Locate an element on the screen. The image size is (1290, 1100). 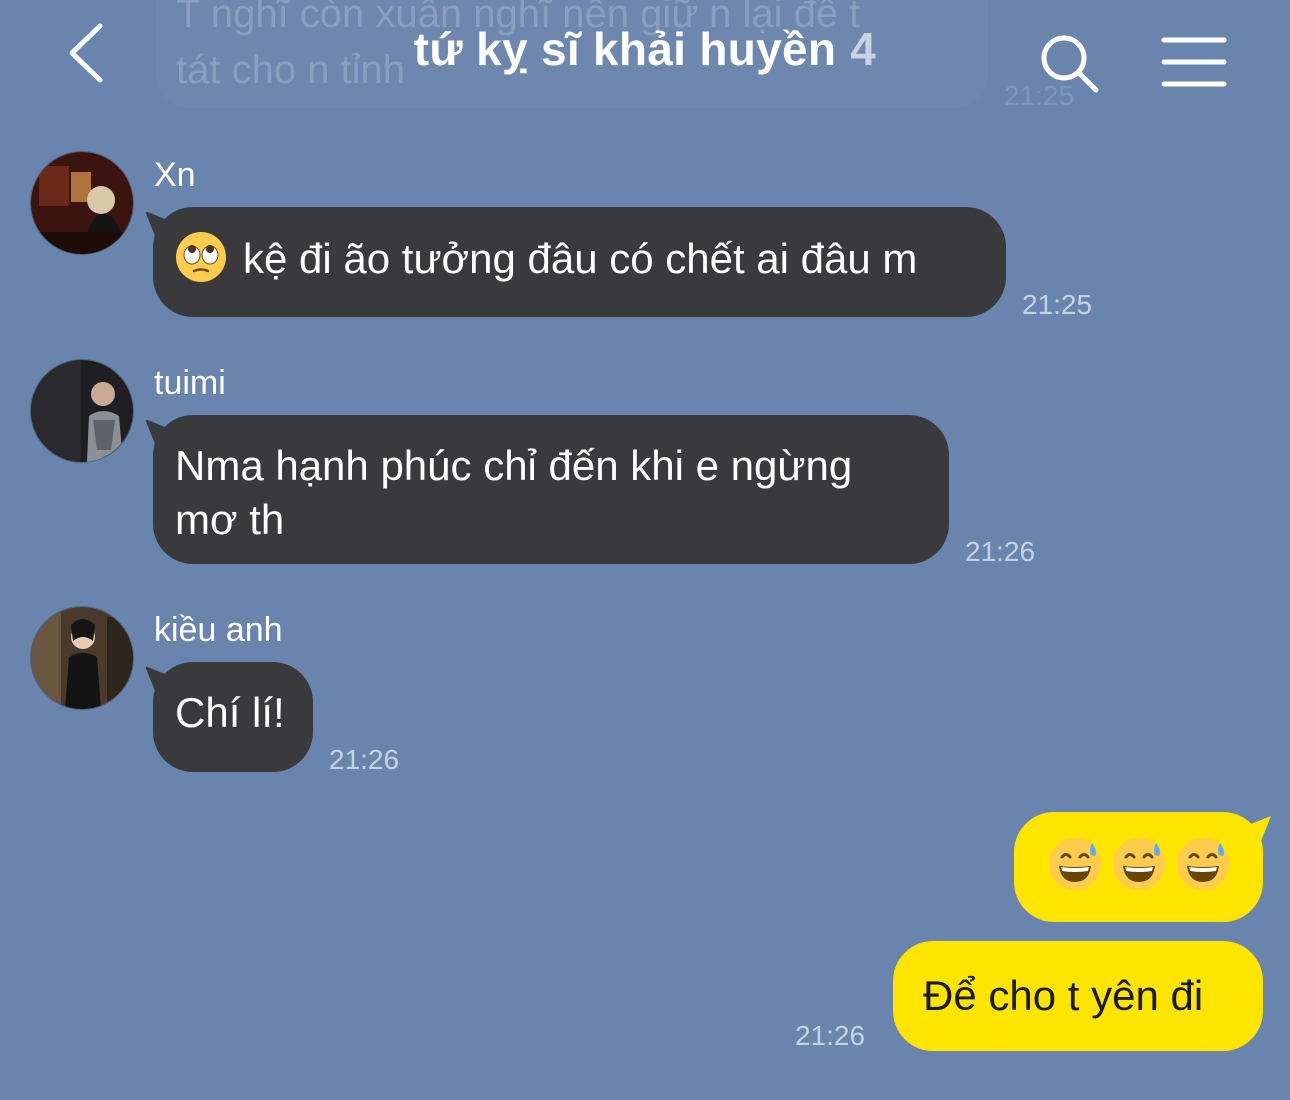
message-text: Nma hạnh phúc chỉ đến khi e ngừng mơ th is located at coordinates (514, 492).